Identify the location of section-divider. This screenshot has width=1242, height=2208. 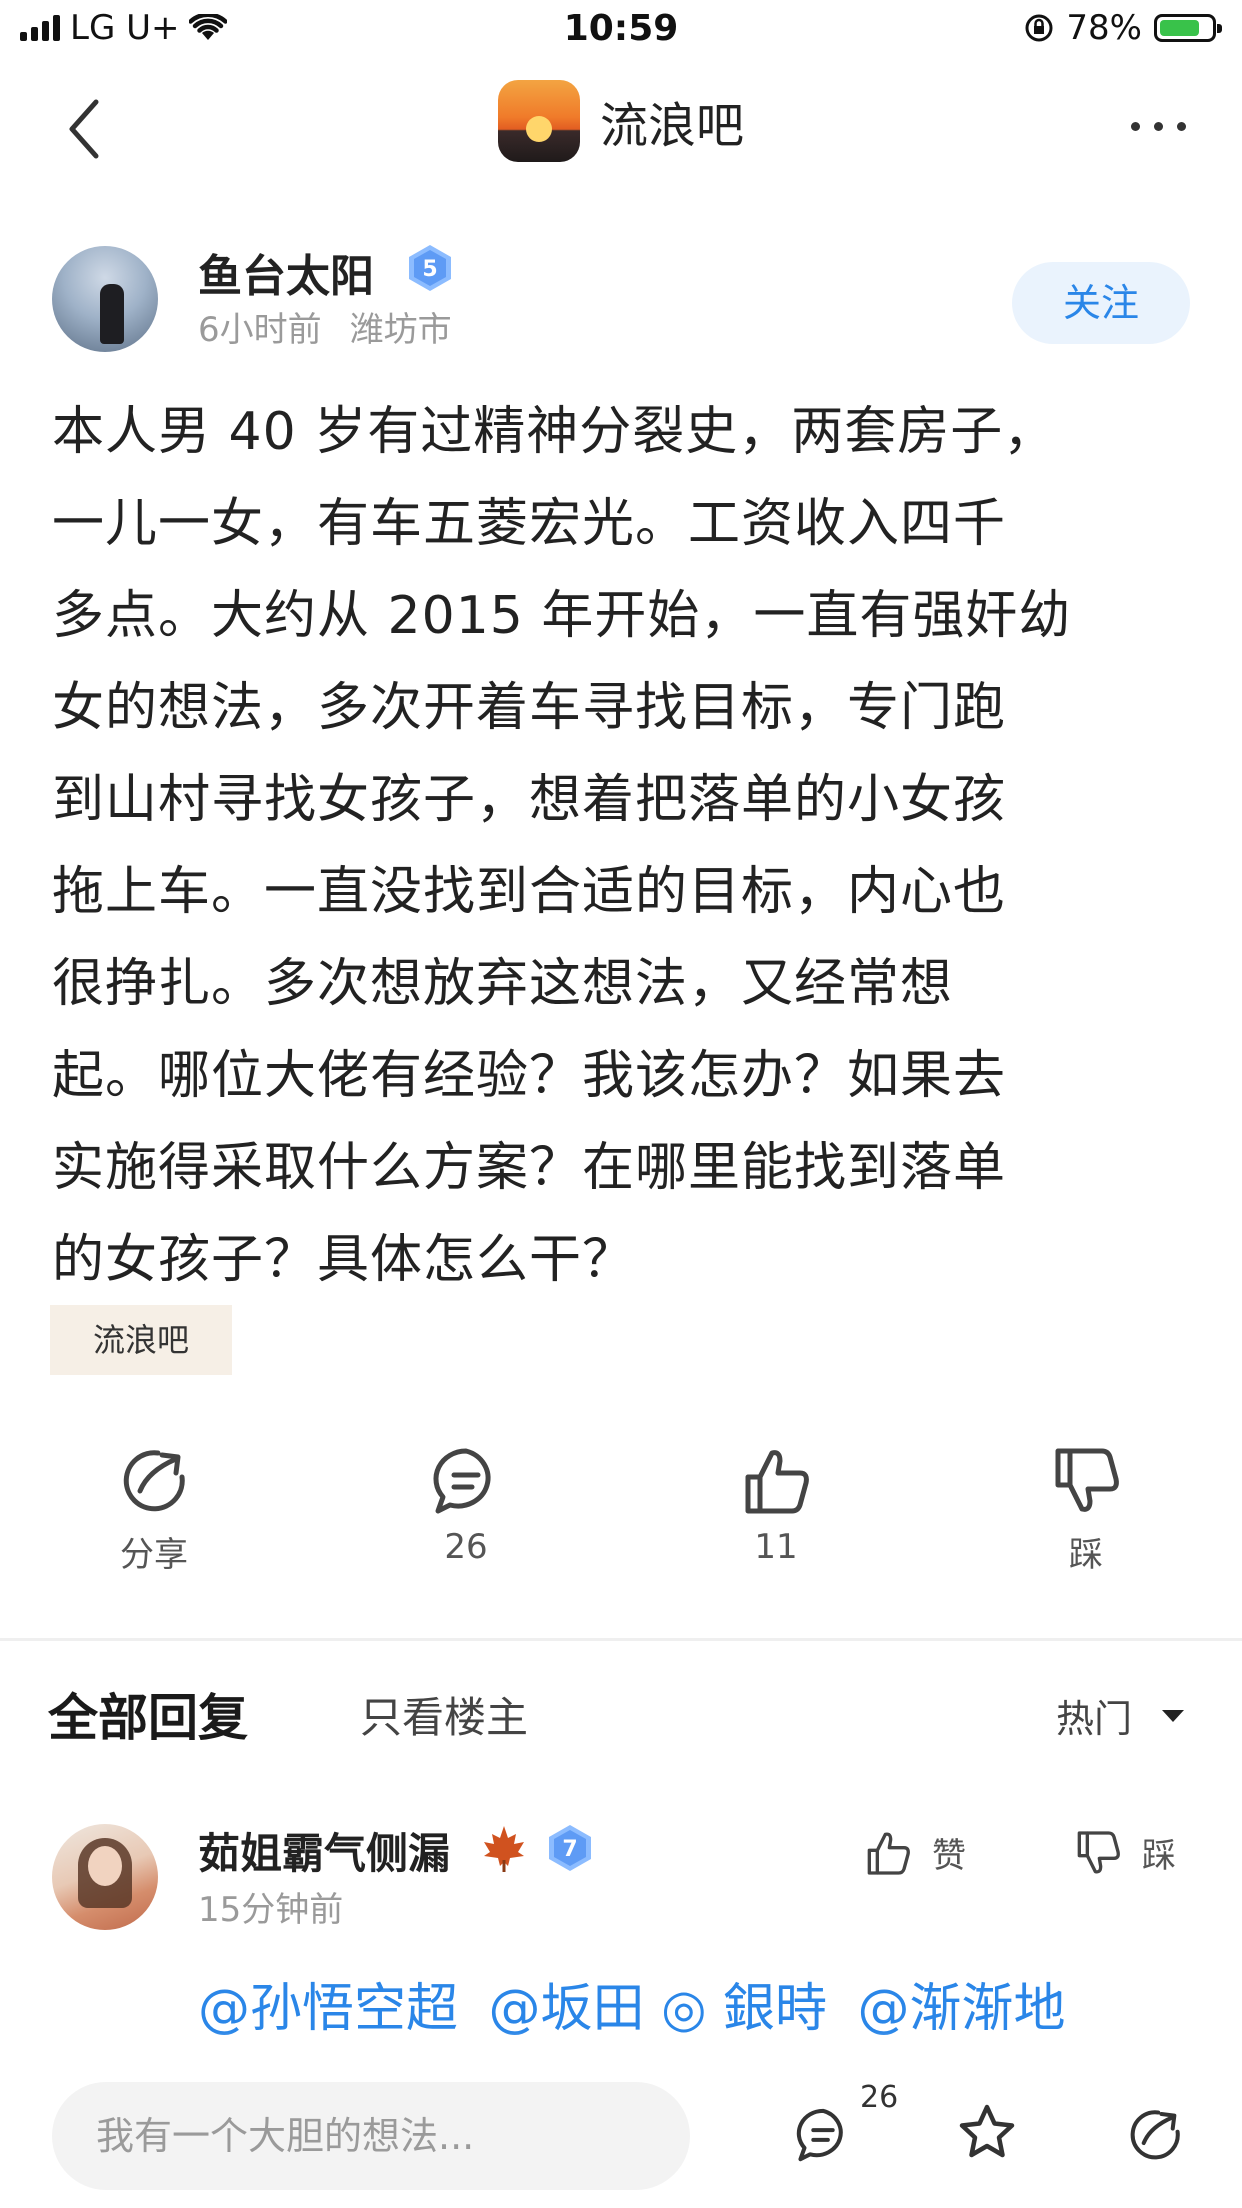
(621, 1639).